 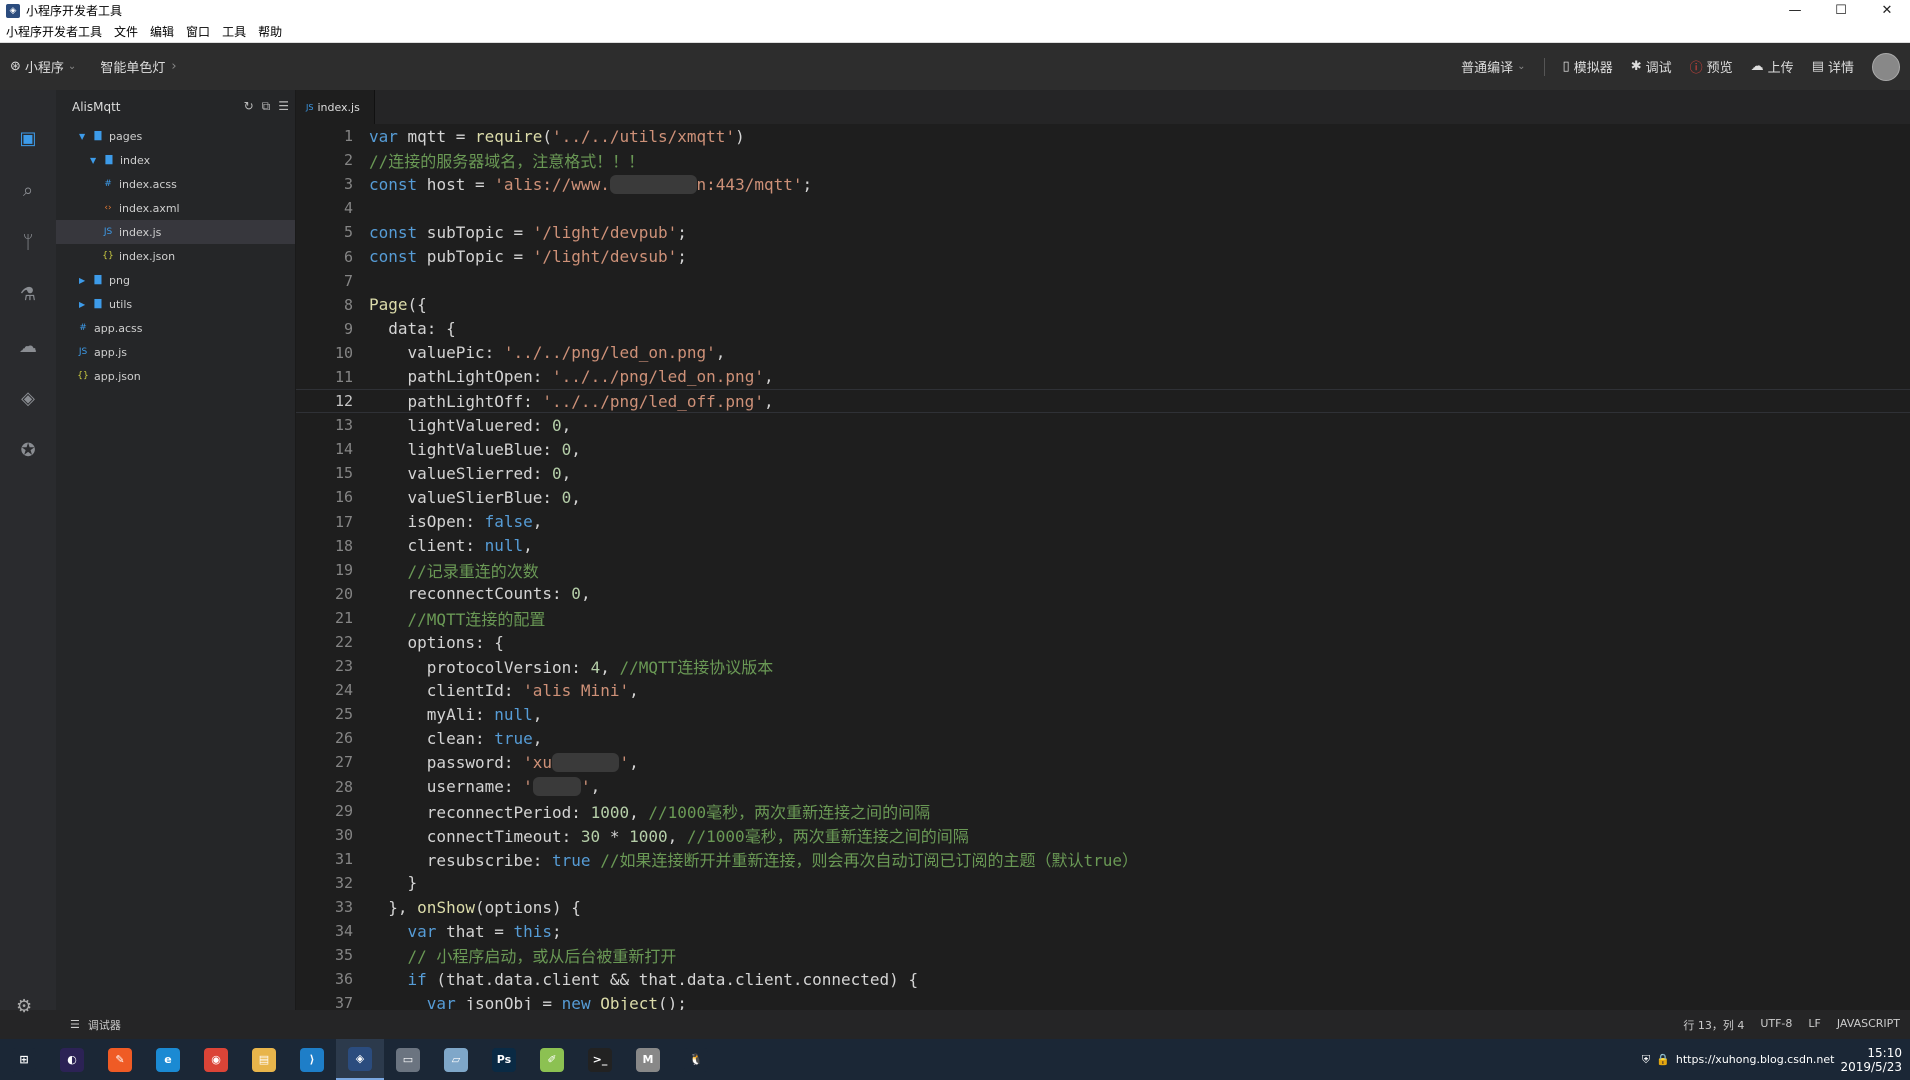 I want to click on code-line: 8 Page({, so click(x=1103, y=305).